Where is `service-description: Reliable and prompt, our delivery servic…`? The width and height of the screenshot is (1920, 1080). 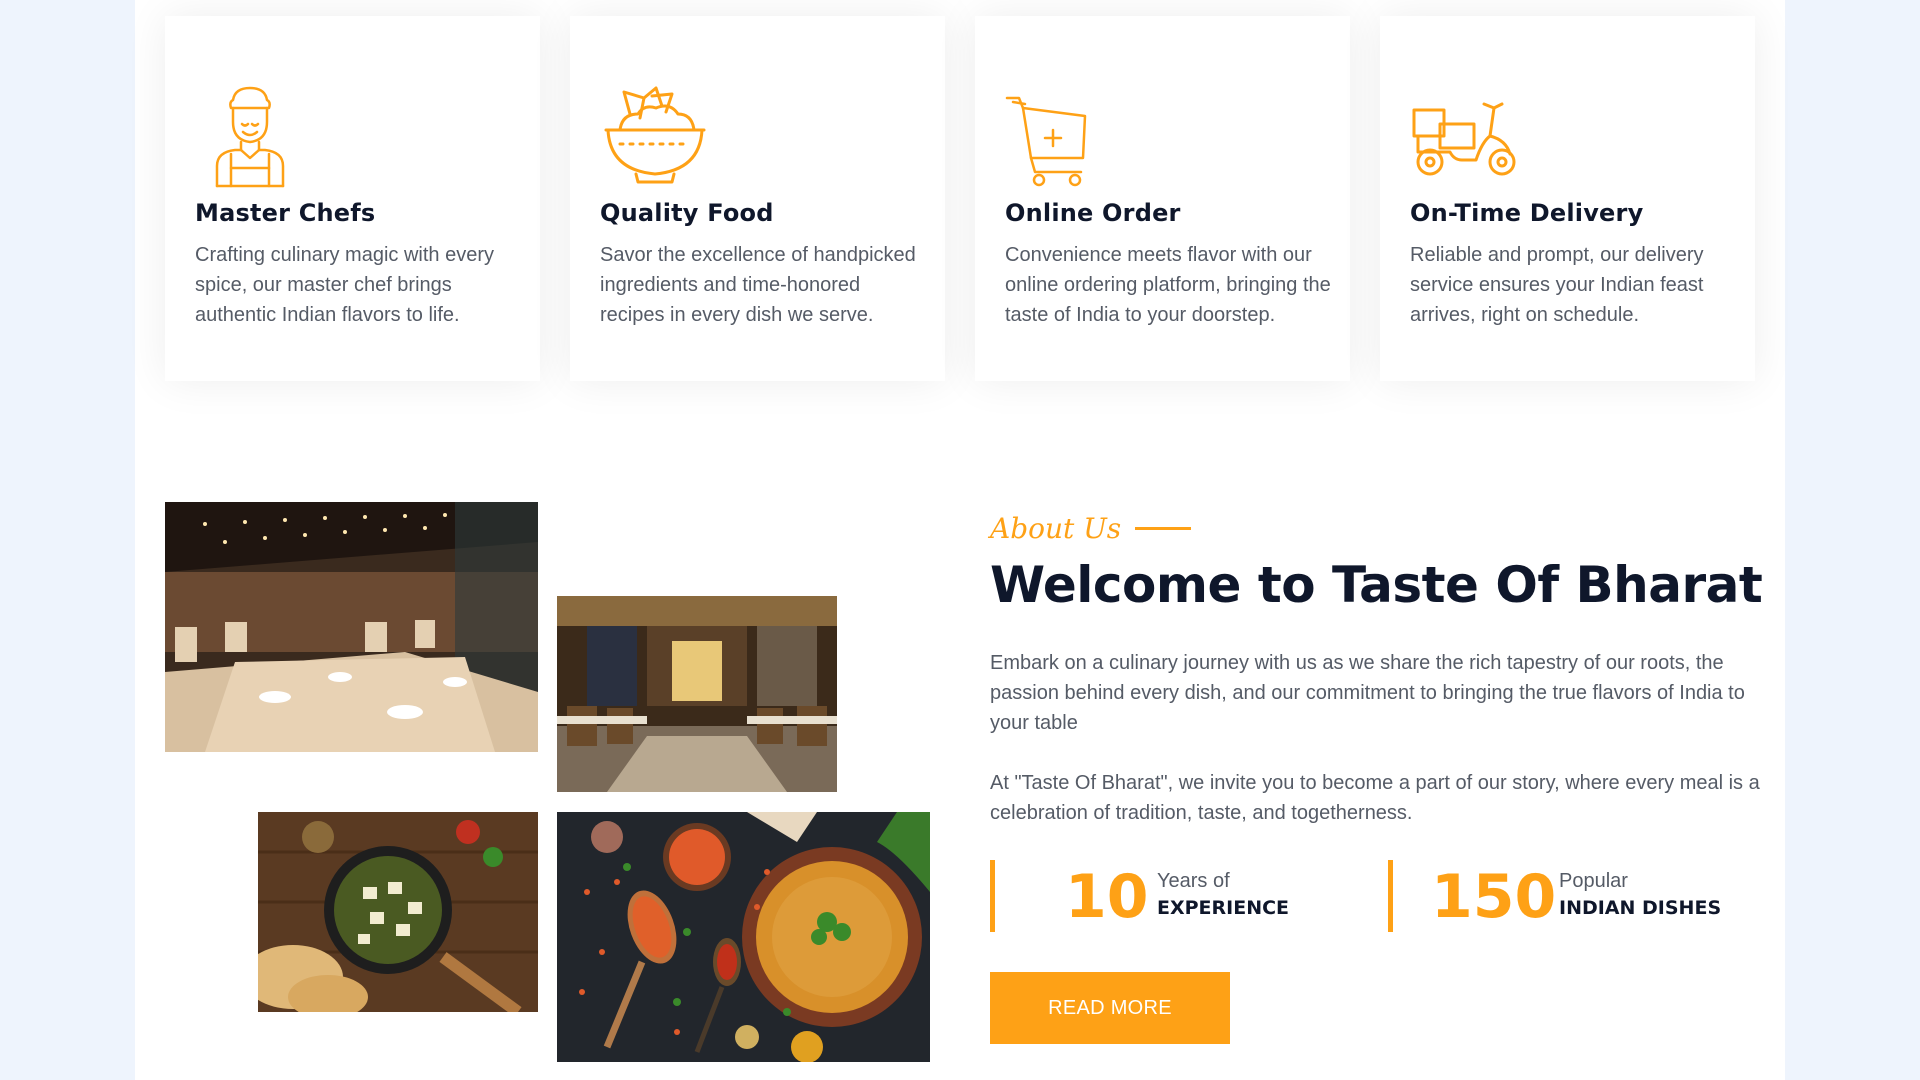 service-description: Reliable and prompt, our delivery servic… is located at coordinates (1557, 285).